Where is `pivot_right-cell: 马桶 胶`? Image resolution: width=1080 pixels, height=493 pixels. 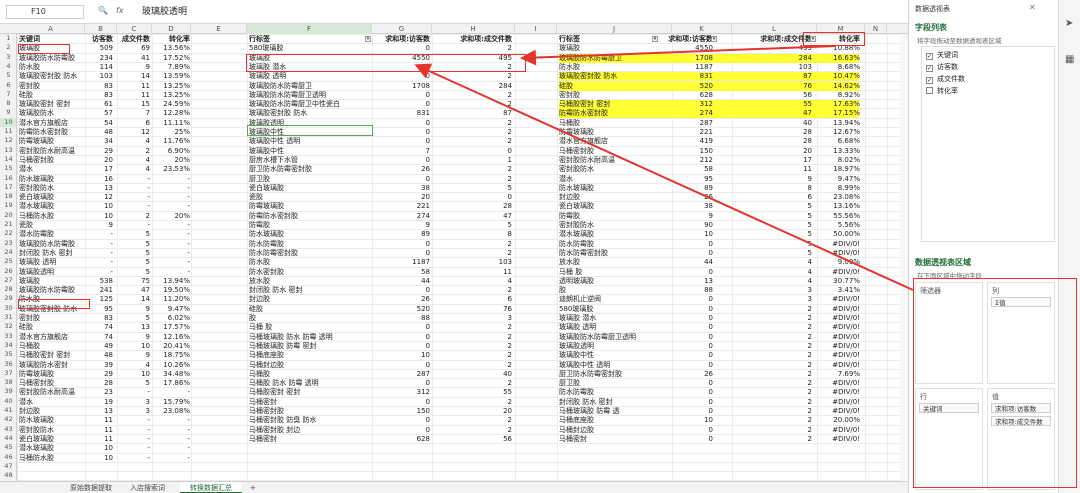 pivot_right-cell: 马桶 胶 is located at coordinates (606, 272).